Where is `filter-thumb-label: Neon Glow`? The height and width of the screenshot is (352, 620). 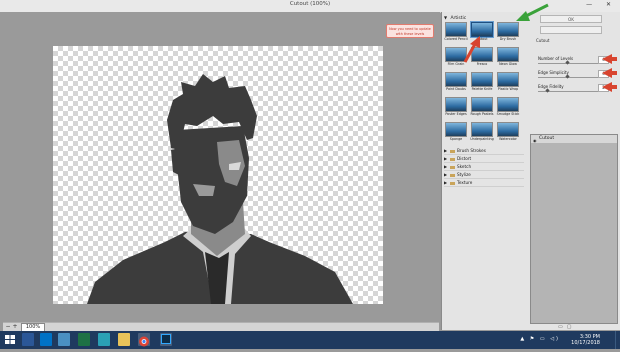
filter-thumb-label: Neon Glow is located at coordinates (508, 64).